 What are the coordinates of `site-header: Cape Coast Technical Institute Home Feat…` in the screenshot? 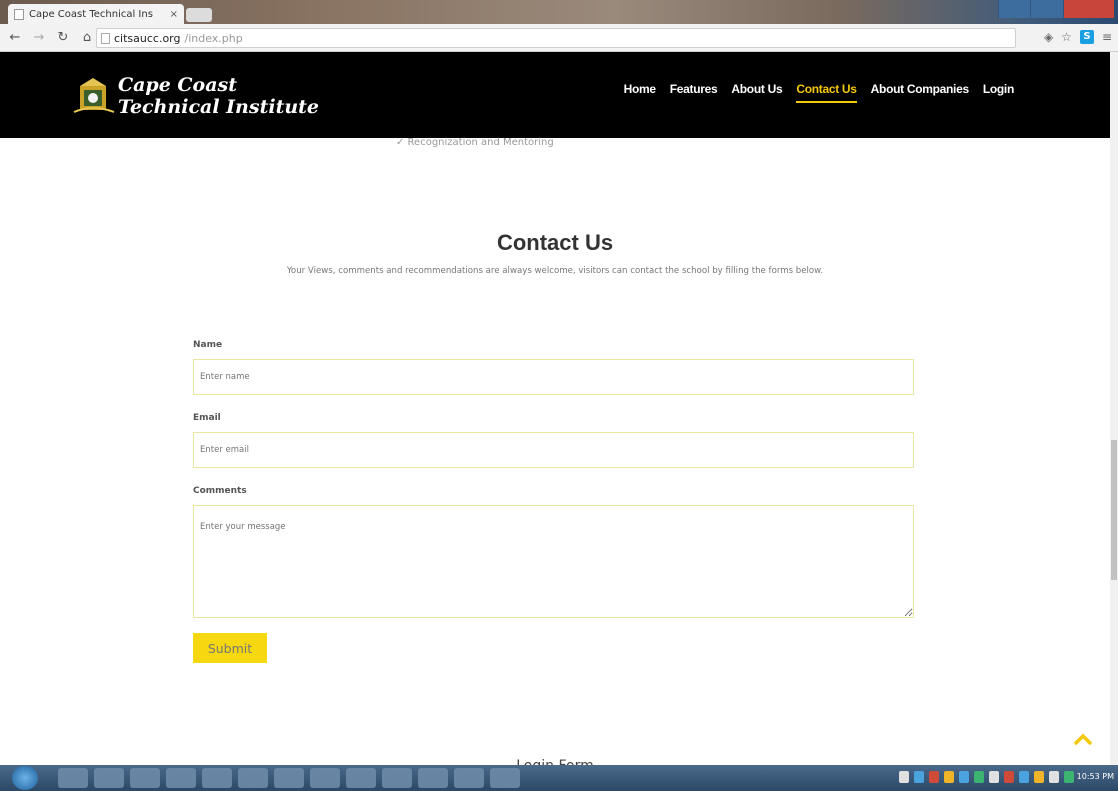 It's located at (555, 95).